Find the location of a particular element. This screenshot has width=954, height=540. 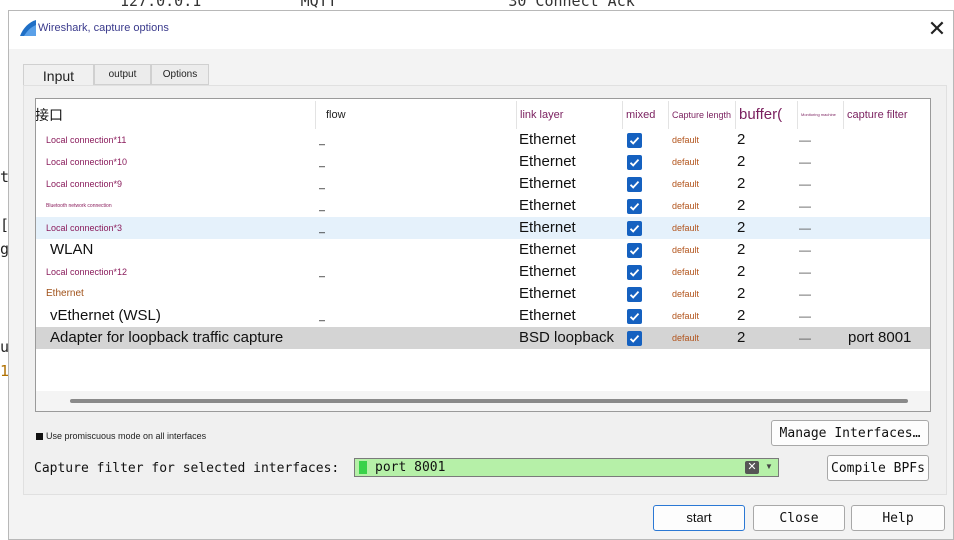

header-interface: 接口 is located at coordinates (176, 115).